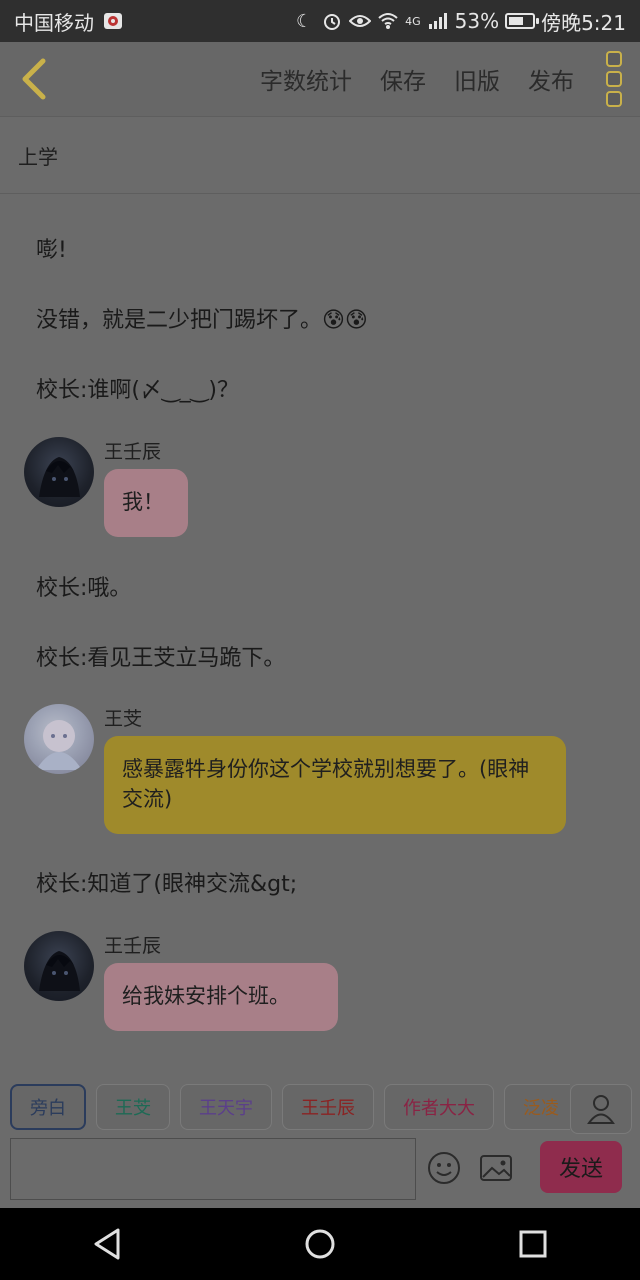 Image resolution: width=640 pixels, height=1280 pixels. I want to click on back-button, so click(34, 79).